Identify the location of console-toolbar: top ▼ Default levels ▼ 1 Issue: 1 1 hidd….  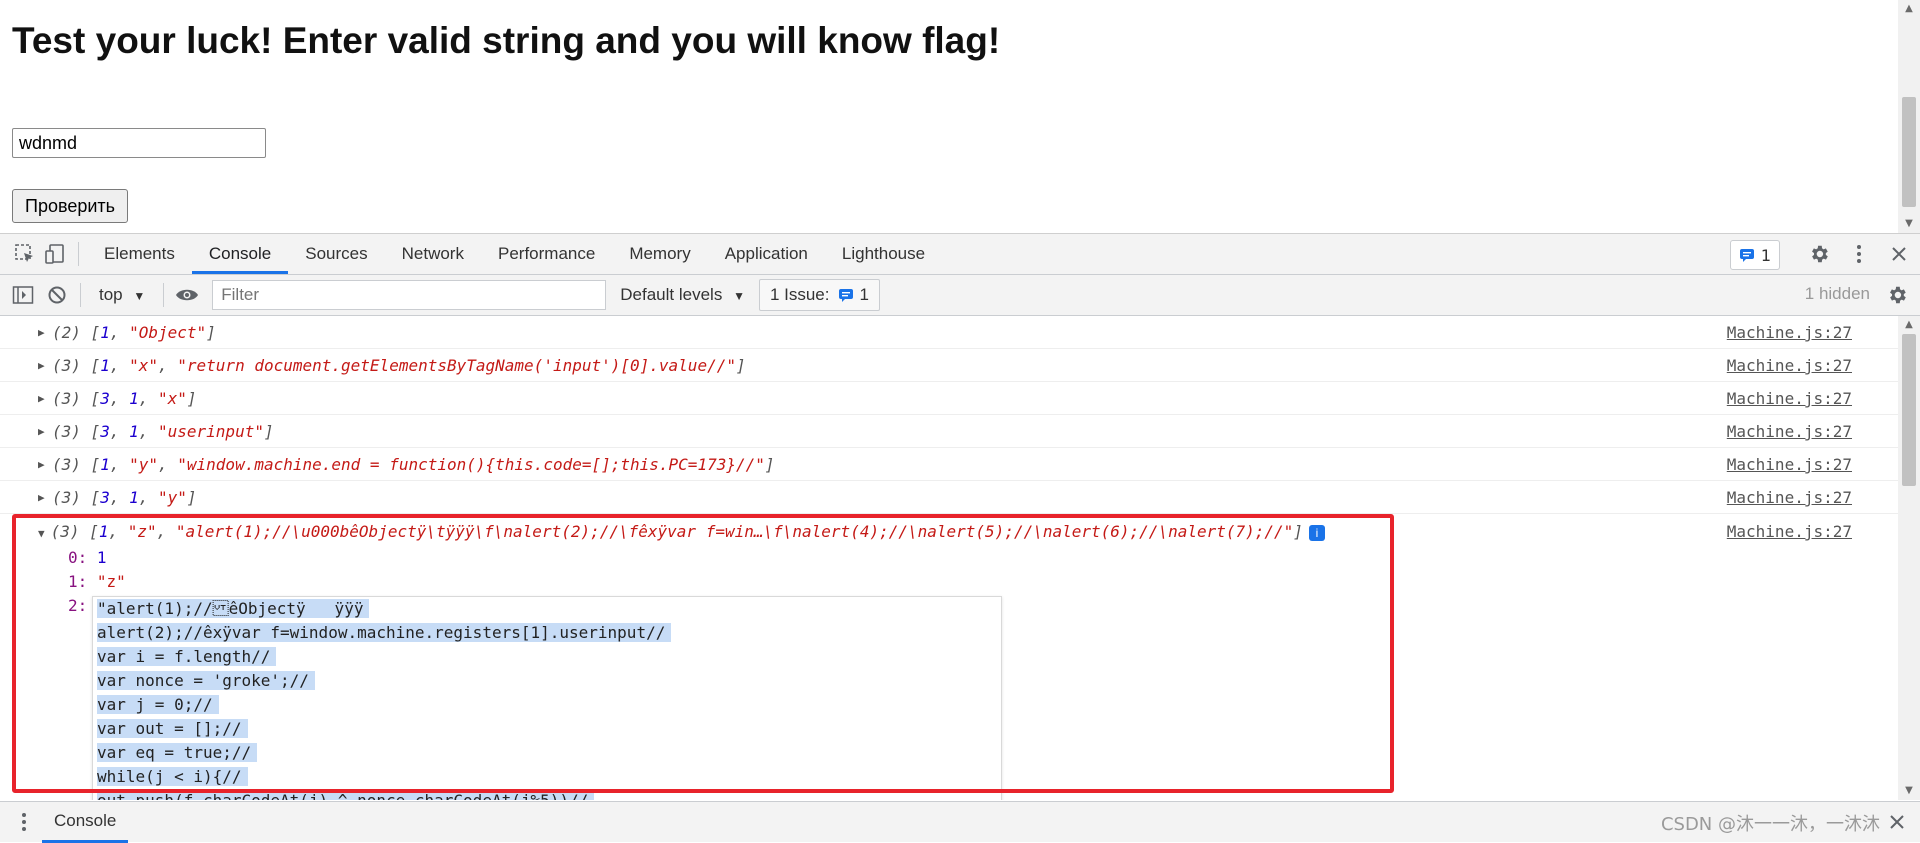
(960, 295).